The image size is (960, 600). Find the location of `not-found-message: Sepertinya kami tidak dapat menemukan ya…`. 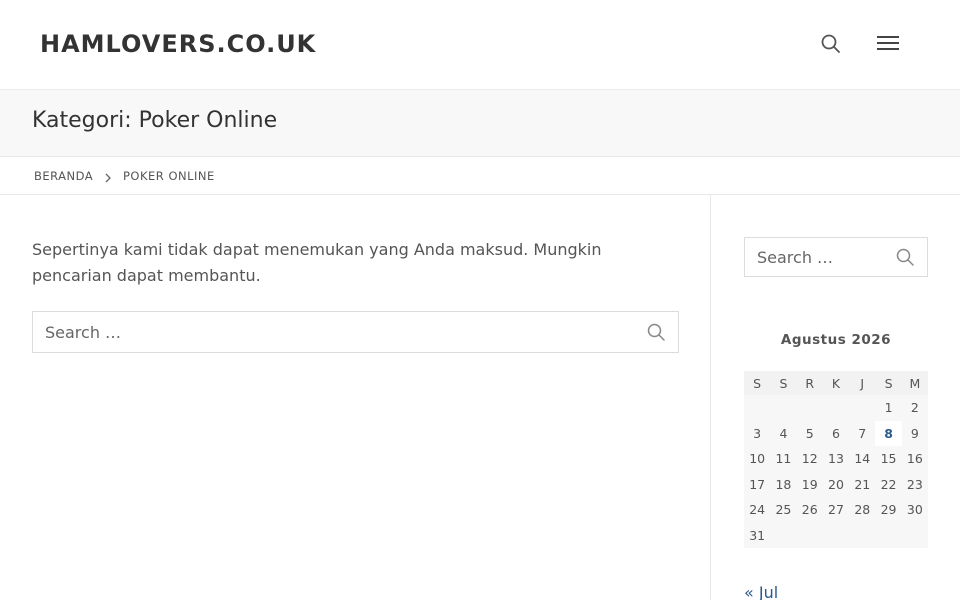

not-found-message: Sepertinya kami tidak dapat menemukan ya… is located at coordinates (317, 262).